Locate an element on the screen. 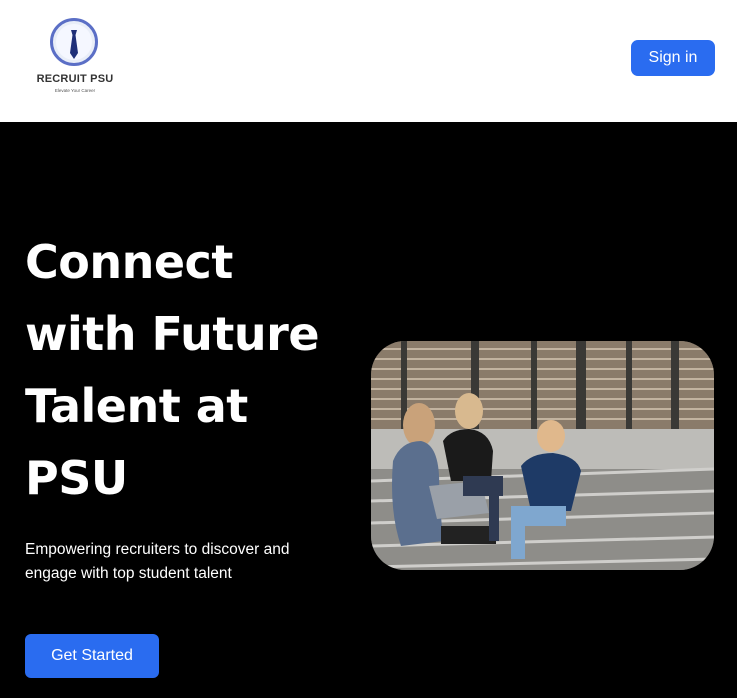 Image resolution: width=737 pixels, height=698 pixels. brand-tagline: Elevate Your Career is located at coordinates (75, 90).